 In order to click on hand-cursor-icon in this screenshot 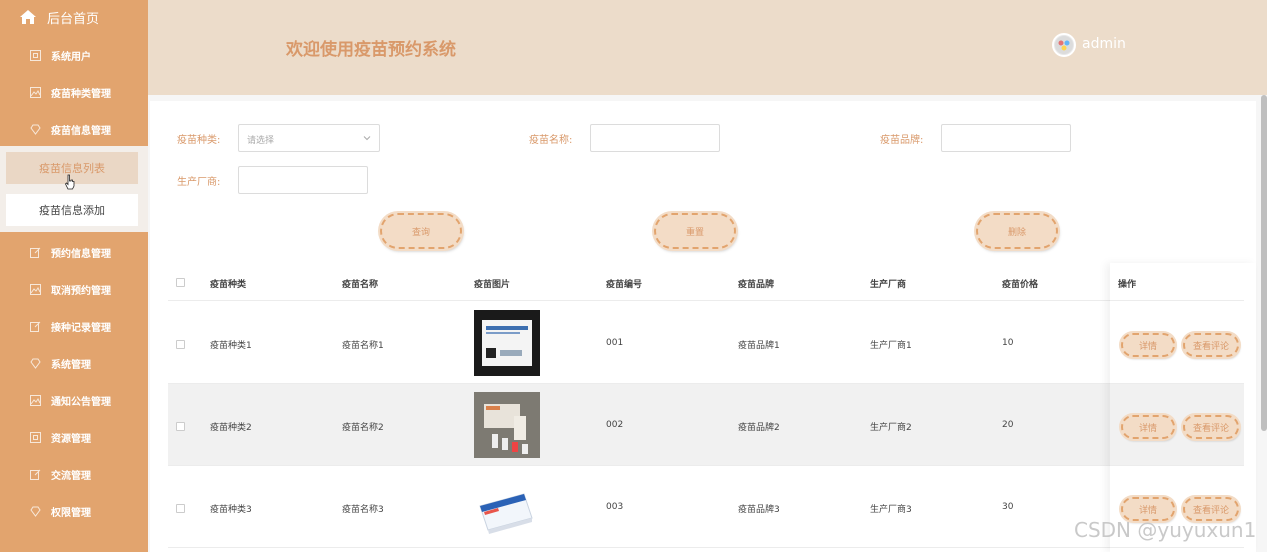, I will do `click(70, 182)`.